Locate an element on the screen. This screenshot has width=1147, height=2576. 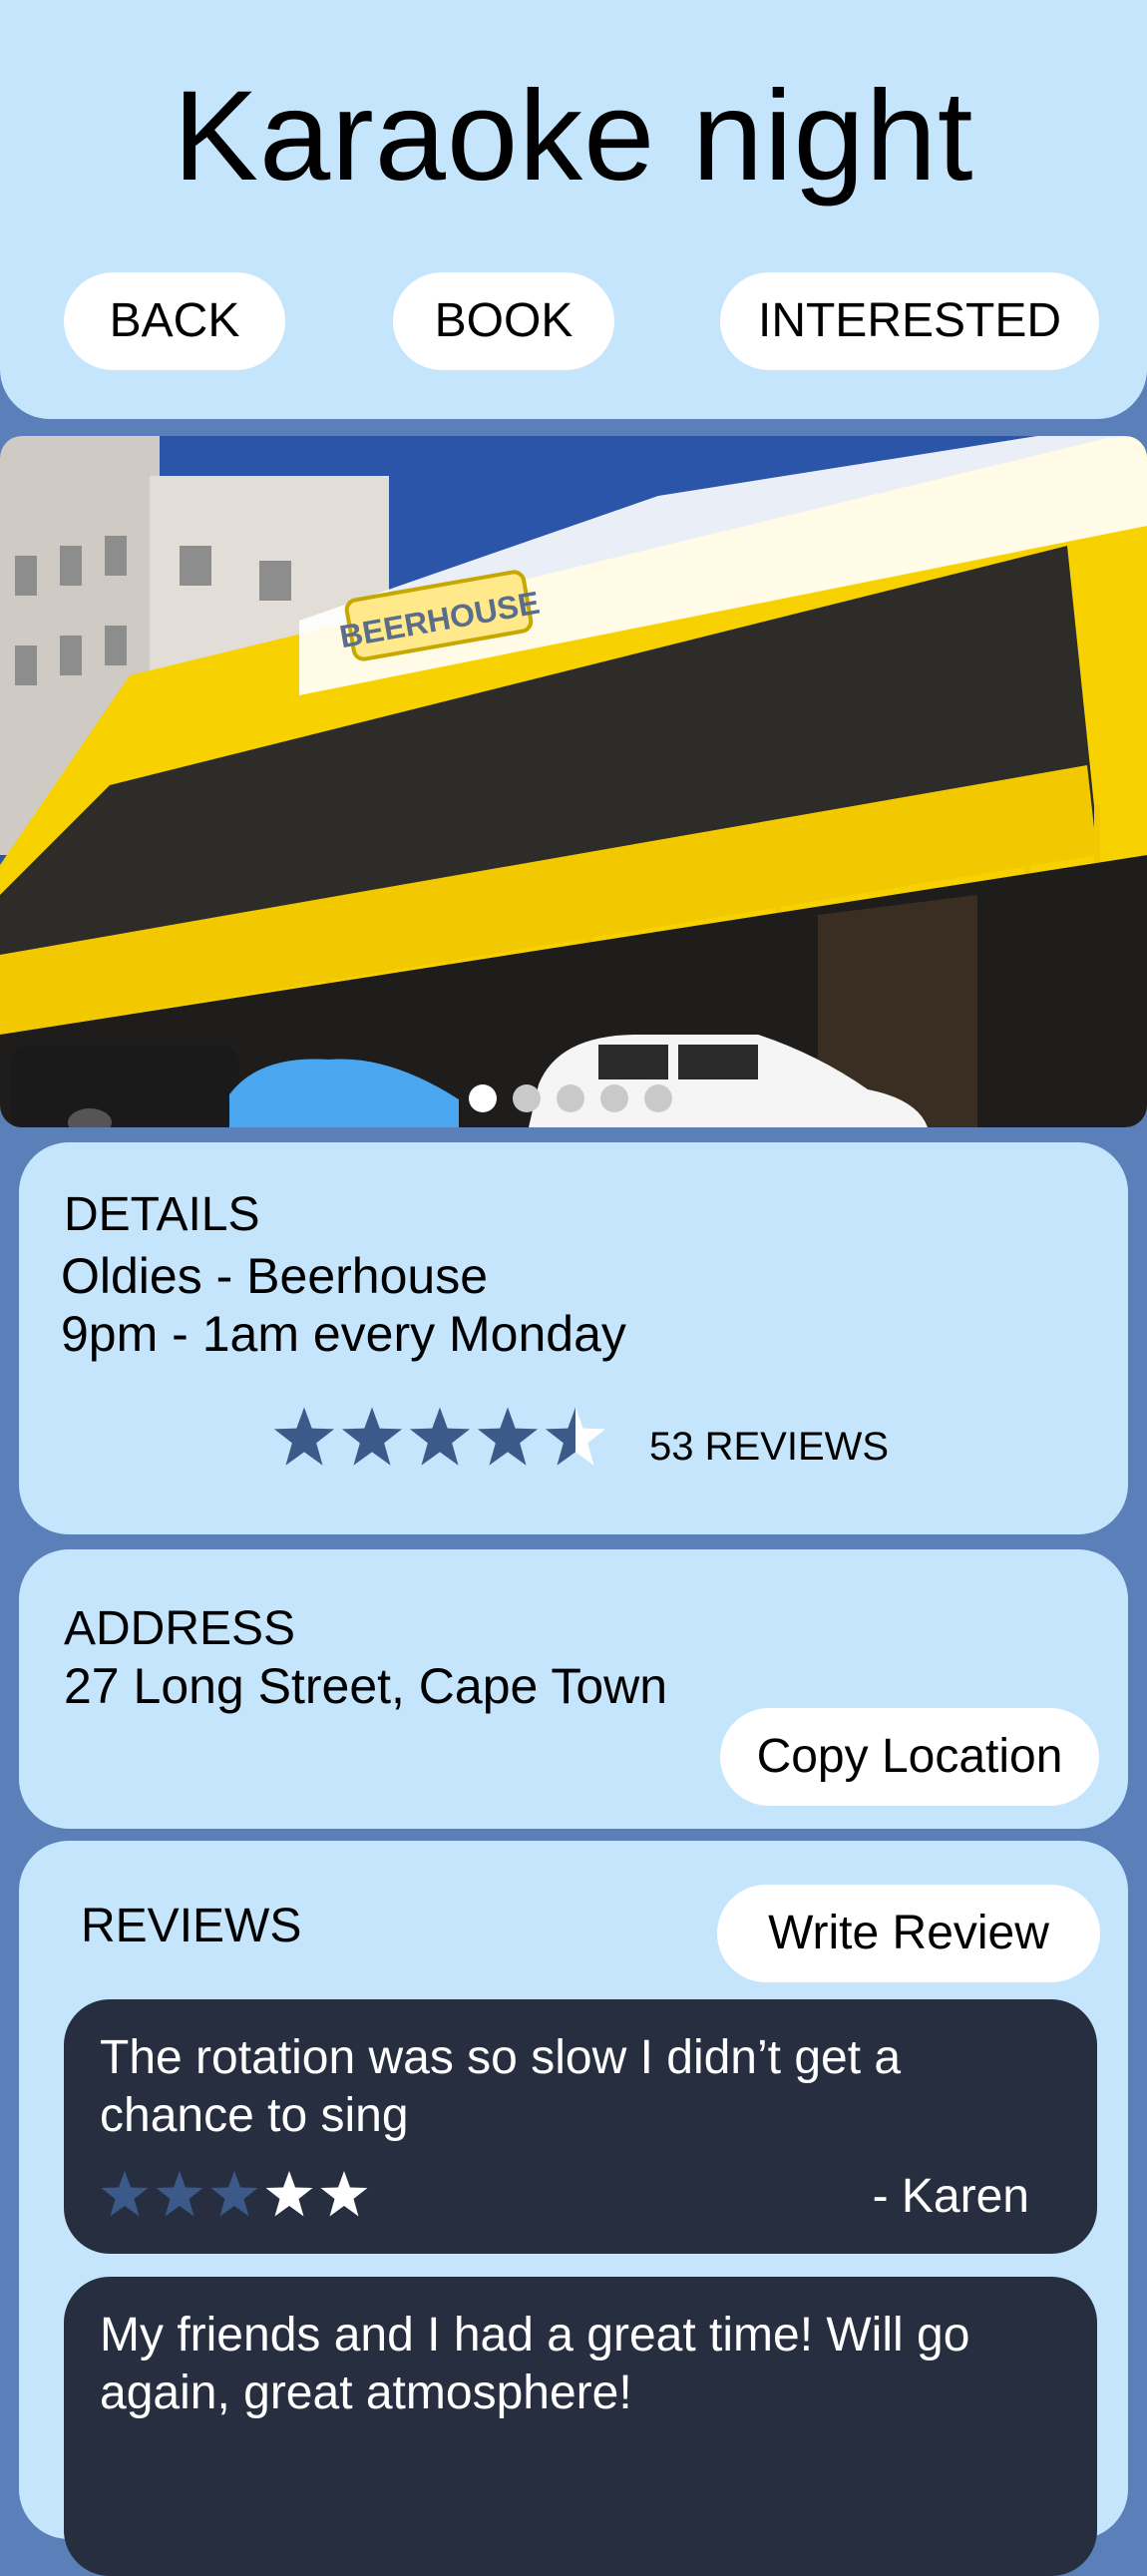
rating-stars is located at coordinates (441, 1437).